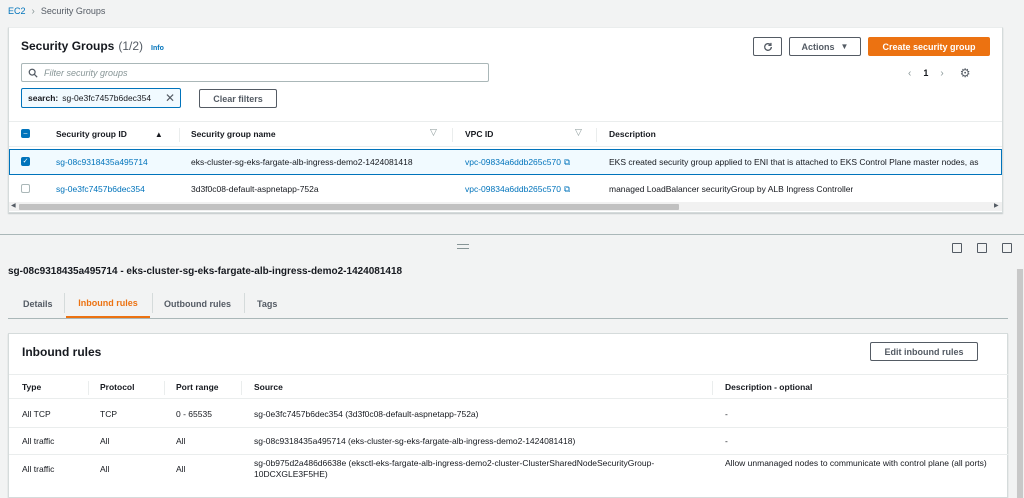 This screenshot has height=498, width=1024. What do you see at coordinates (267, 304) in the screenshot?
I see `tab-tags: Tags` at bounding box center [267, 304].